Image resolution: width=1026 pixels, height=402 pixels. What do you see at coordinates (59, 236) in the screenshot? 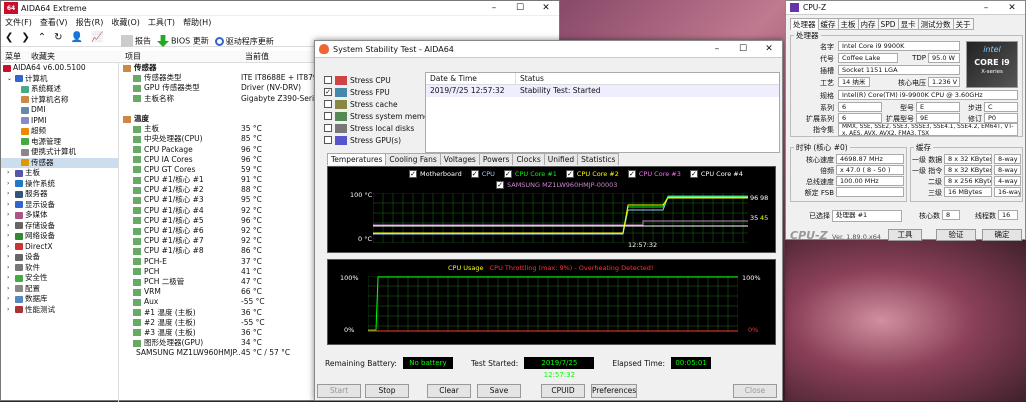
I see `tree-item: › 网络设备` at bounding box center [59, 236].